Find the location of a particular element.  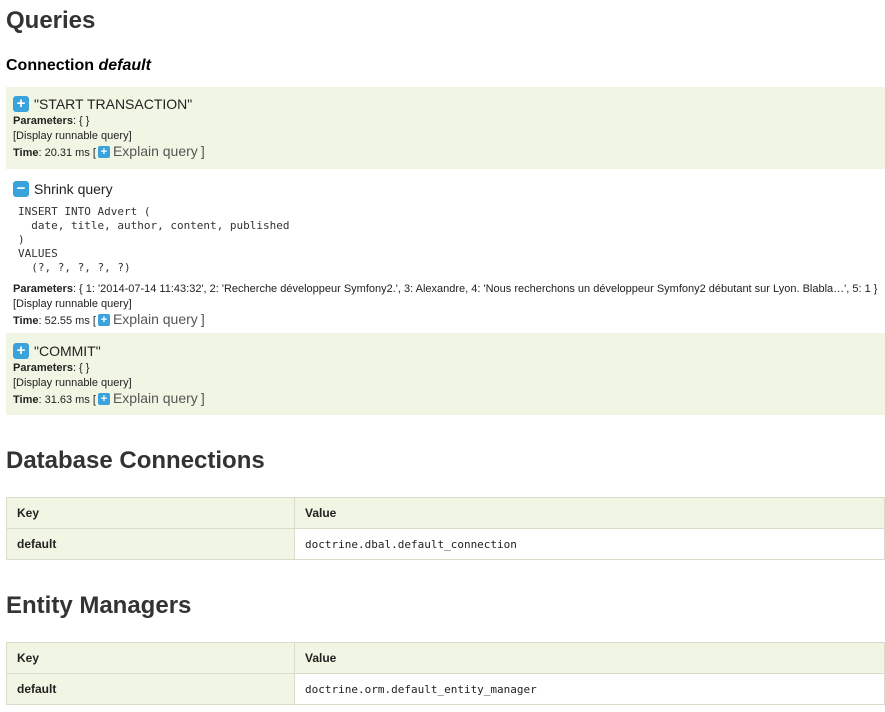

row-value: doctrine.orm.default_entity_manager is located at coordinates (589, 689).